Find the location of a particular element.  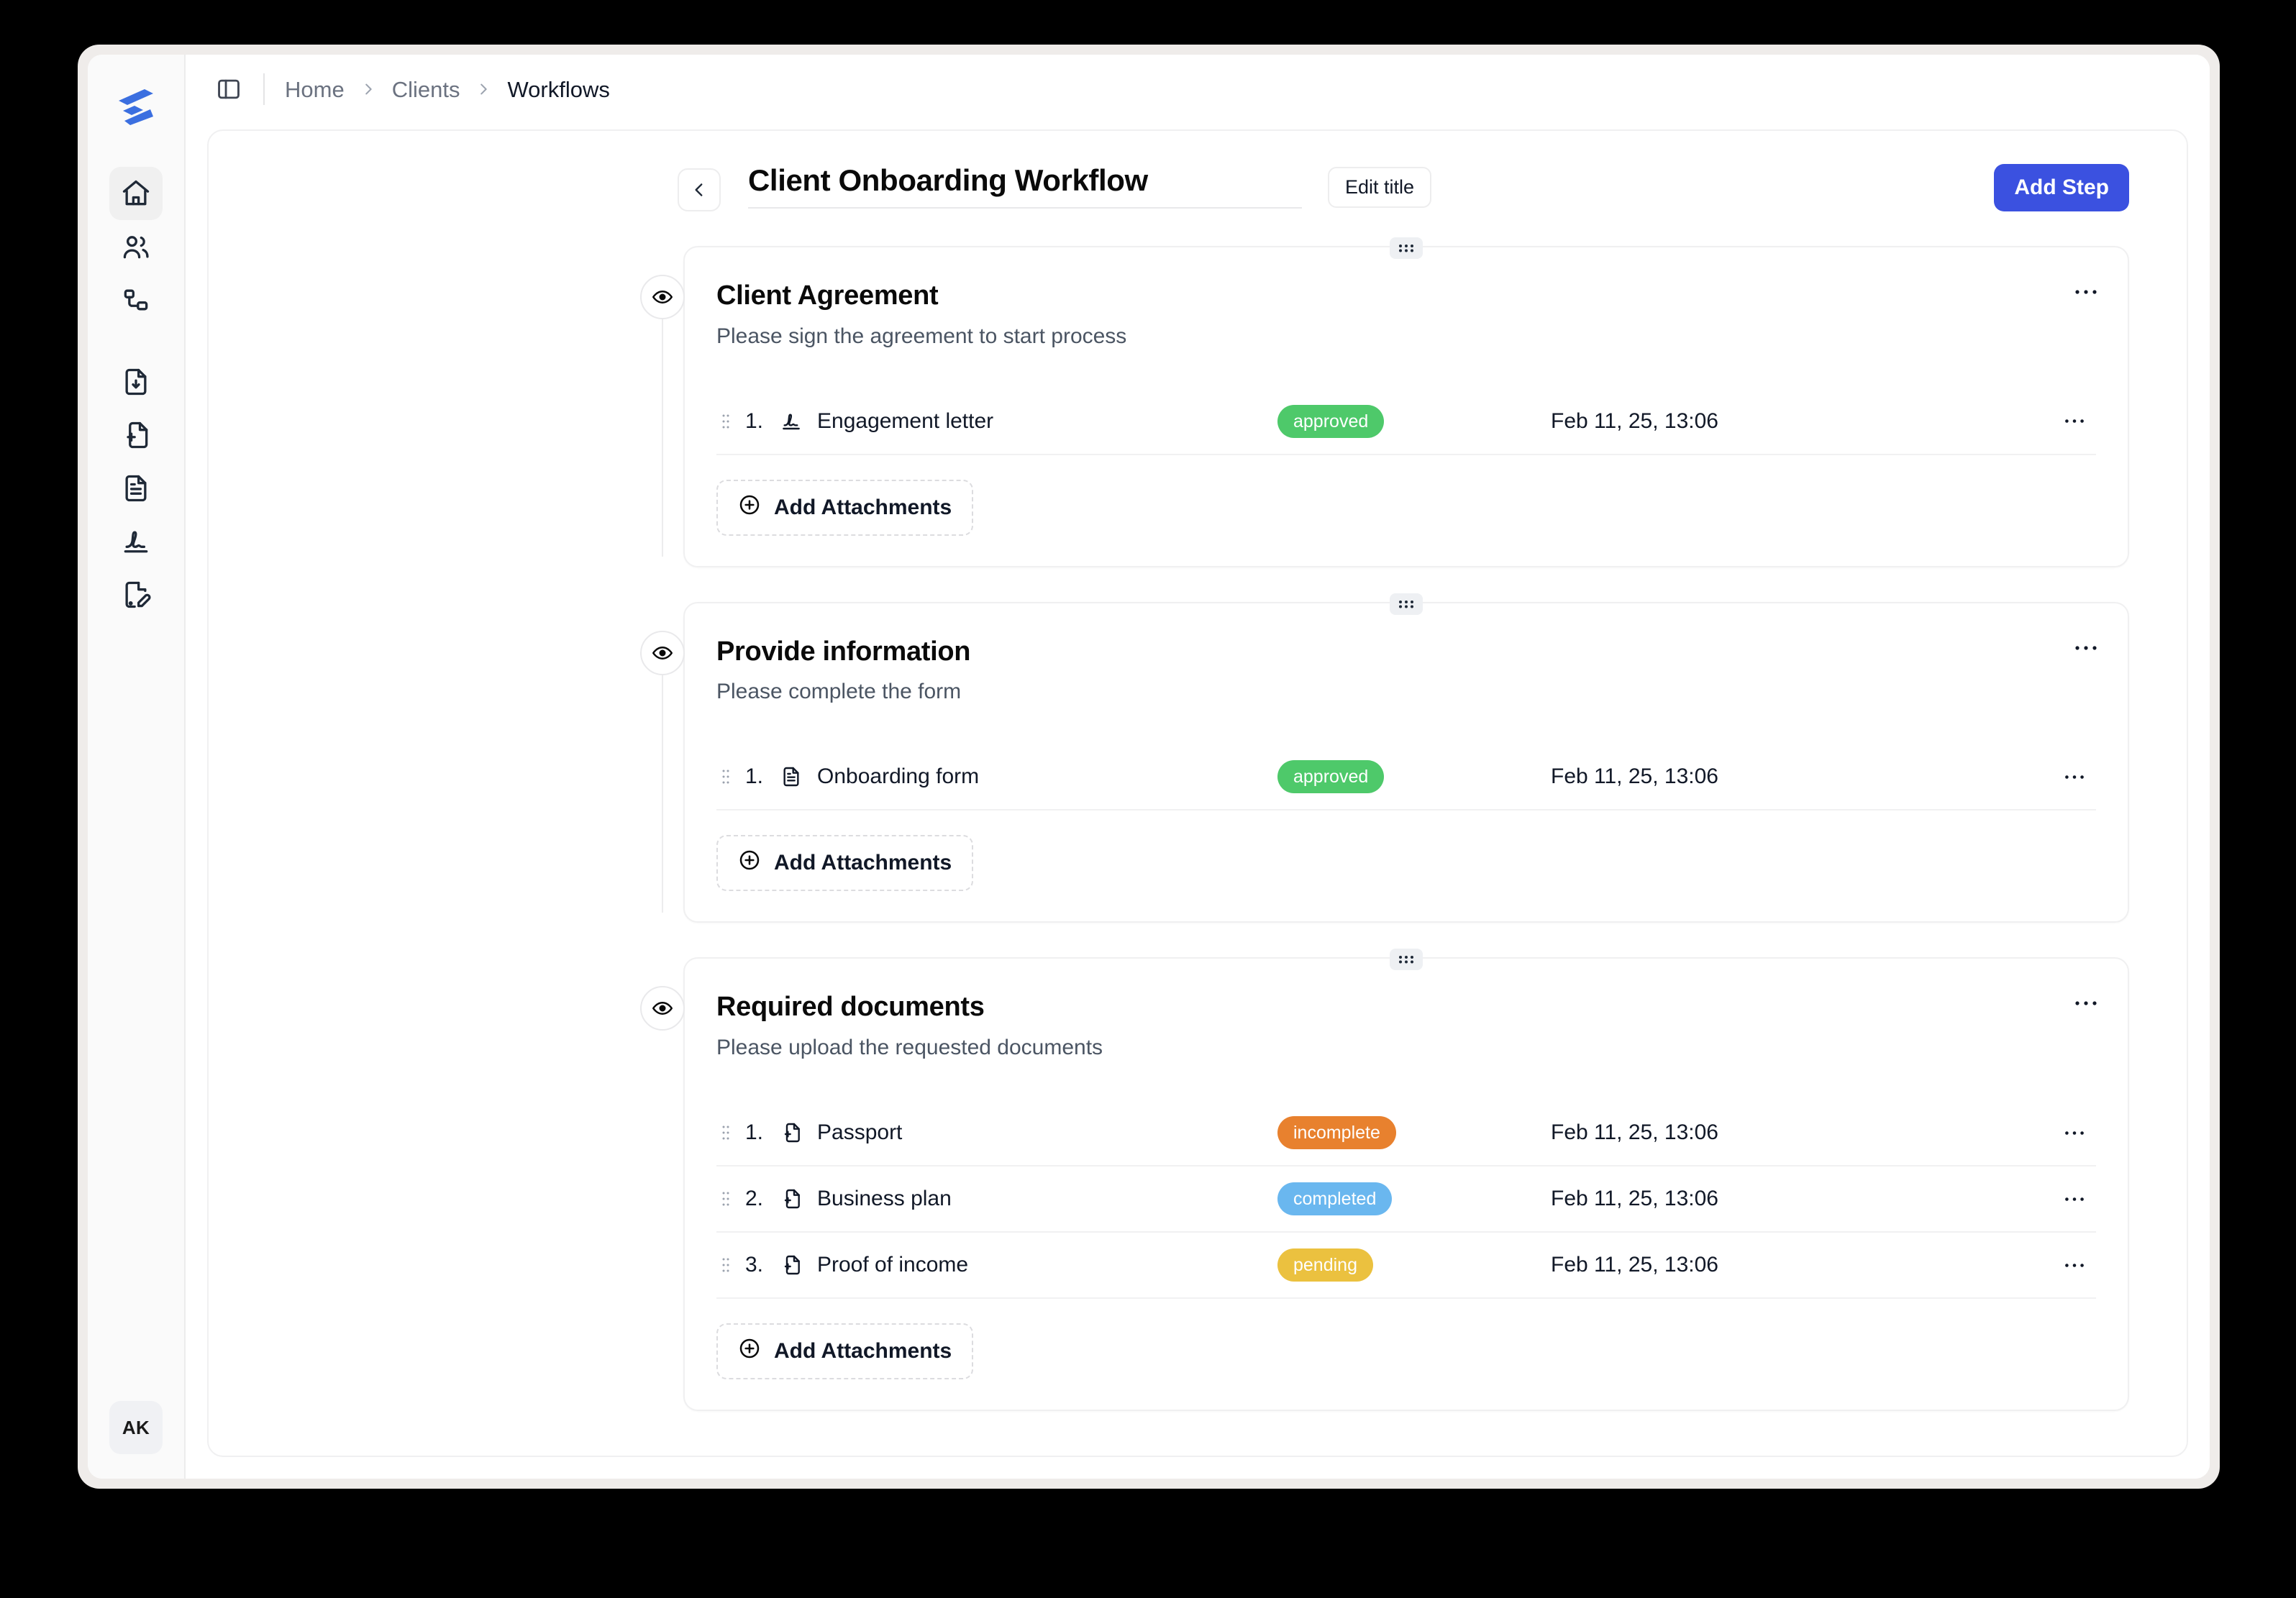

stacked-chevrons-logo is located at coordinates (136, 106).